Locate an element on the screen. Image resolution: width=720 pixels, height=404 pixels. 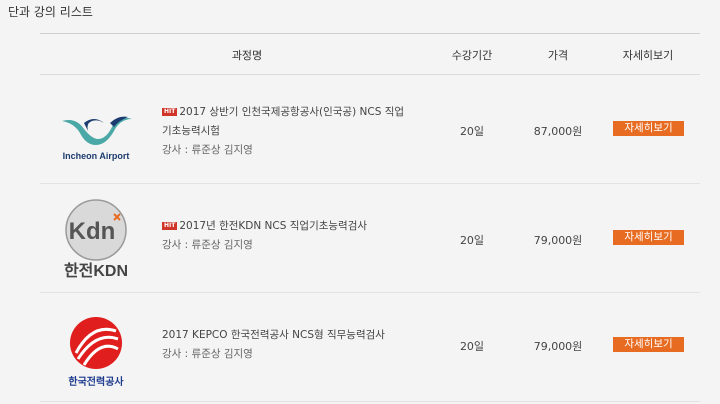
course-title: 2017 KEPCO 한국전력공사 NCS형 직무능력검사 is located at coordinates (273, 335).